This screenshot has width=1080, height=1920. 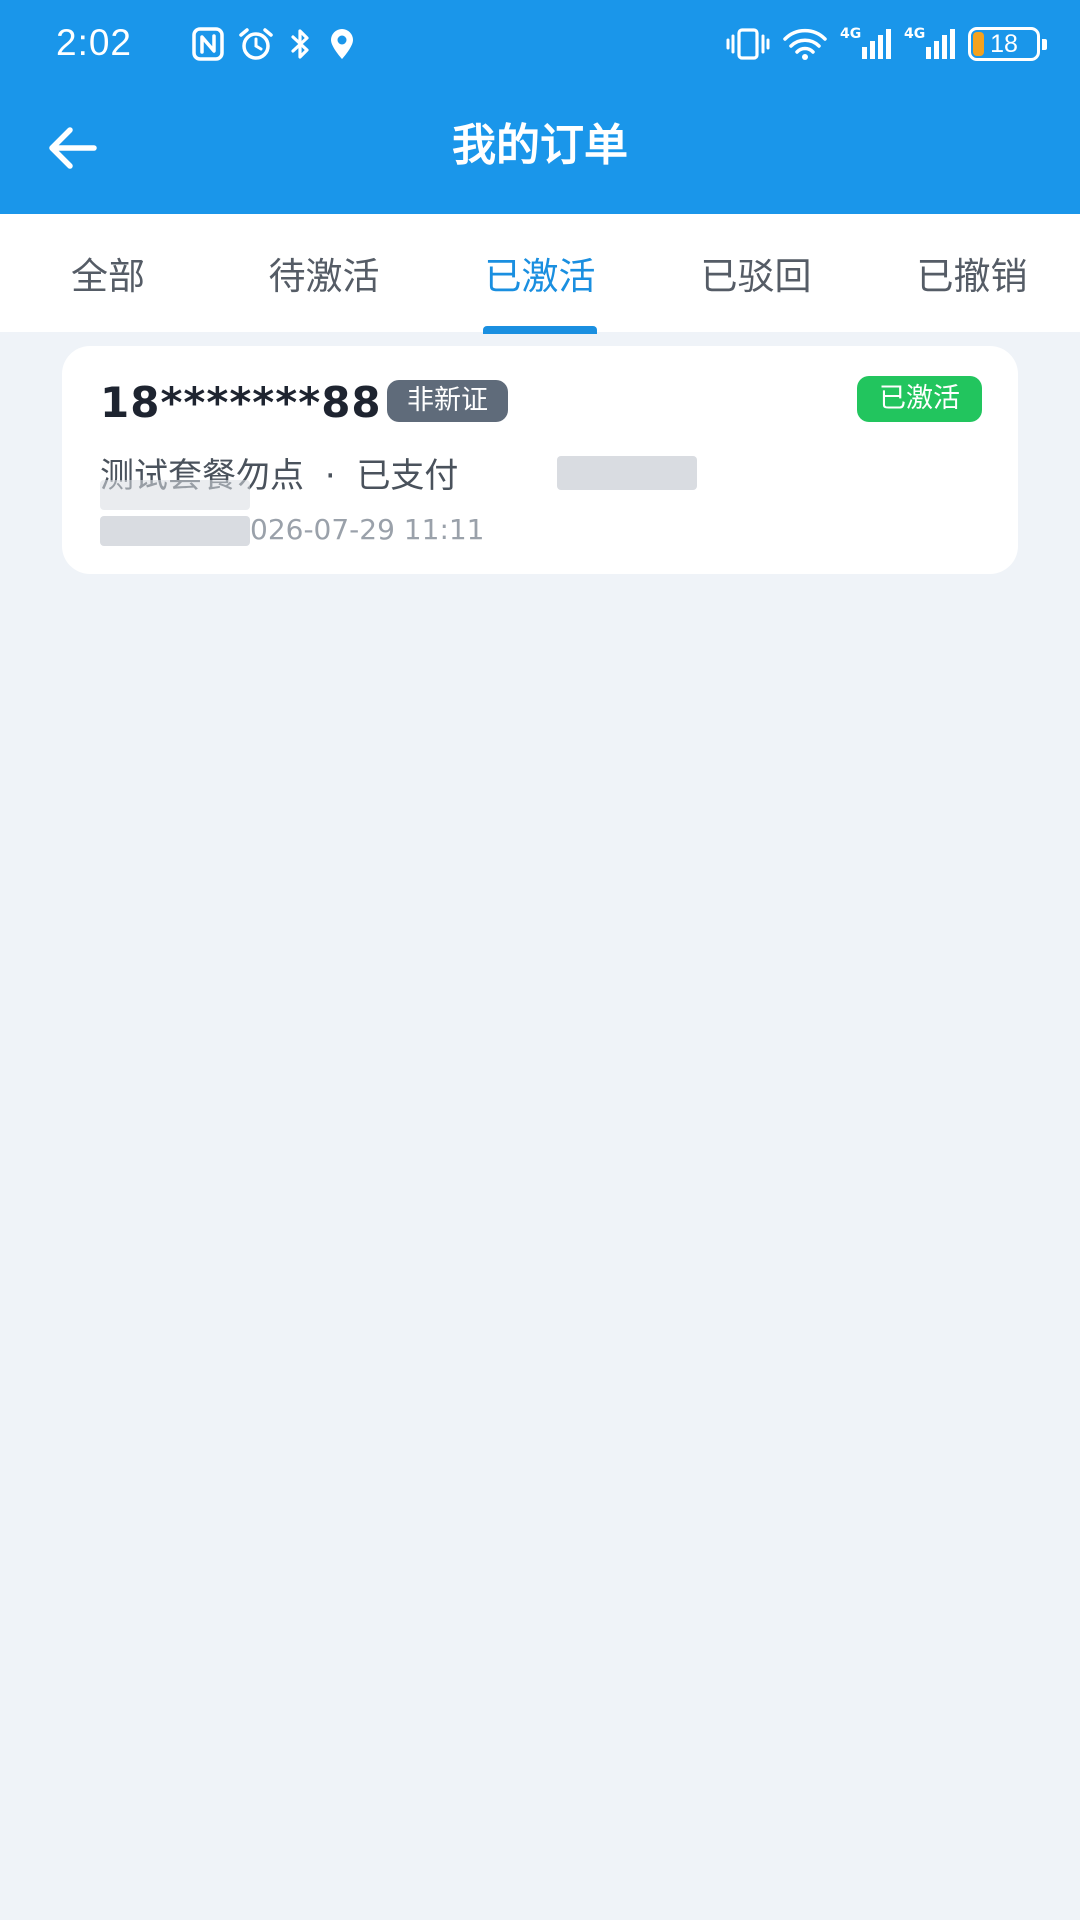 I want to click on order-time: 026-07-29 11:11, so click(x=292, y=530).